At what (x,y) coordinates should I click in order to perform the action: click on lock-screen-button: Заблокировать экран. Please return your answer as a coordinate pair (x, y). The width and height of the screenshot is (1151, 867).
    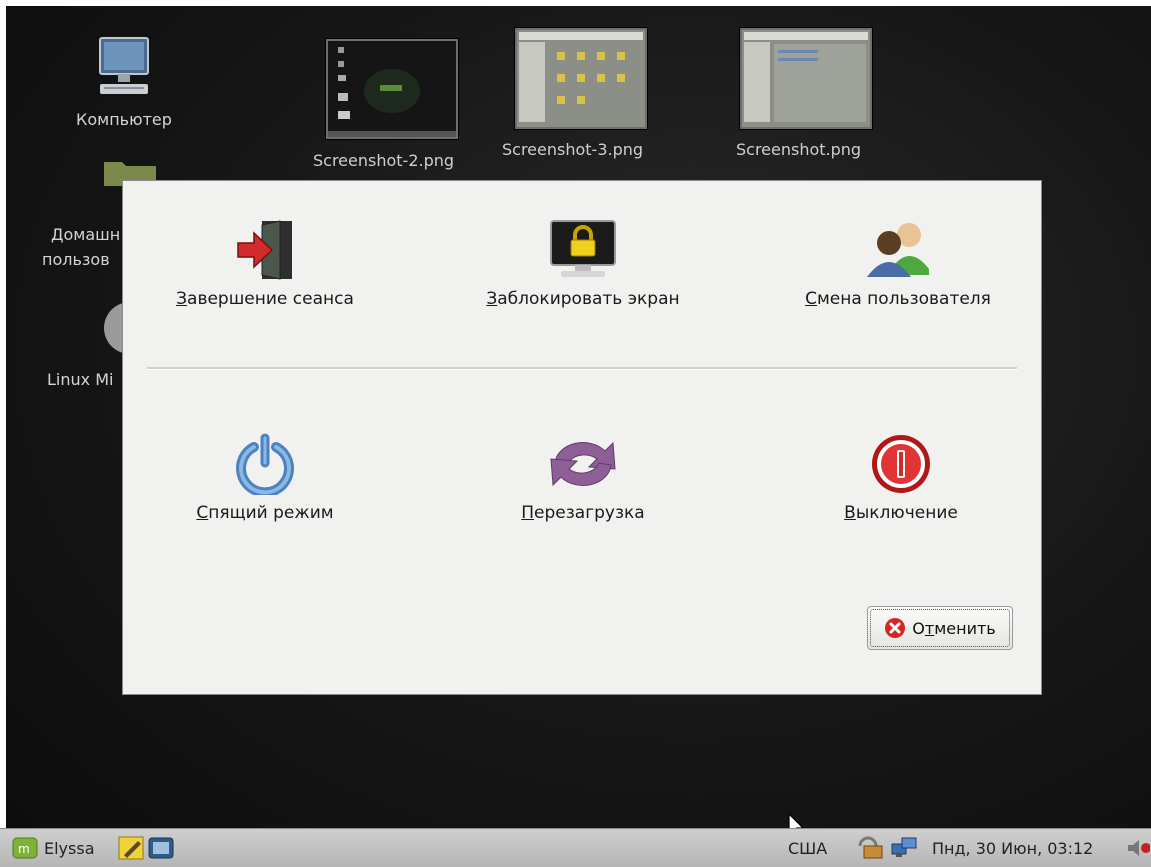
    Looking at the image, I should click on (583, 264).